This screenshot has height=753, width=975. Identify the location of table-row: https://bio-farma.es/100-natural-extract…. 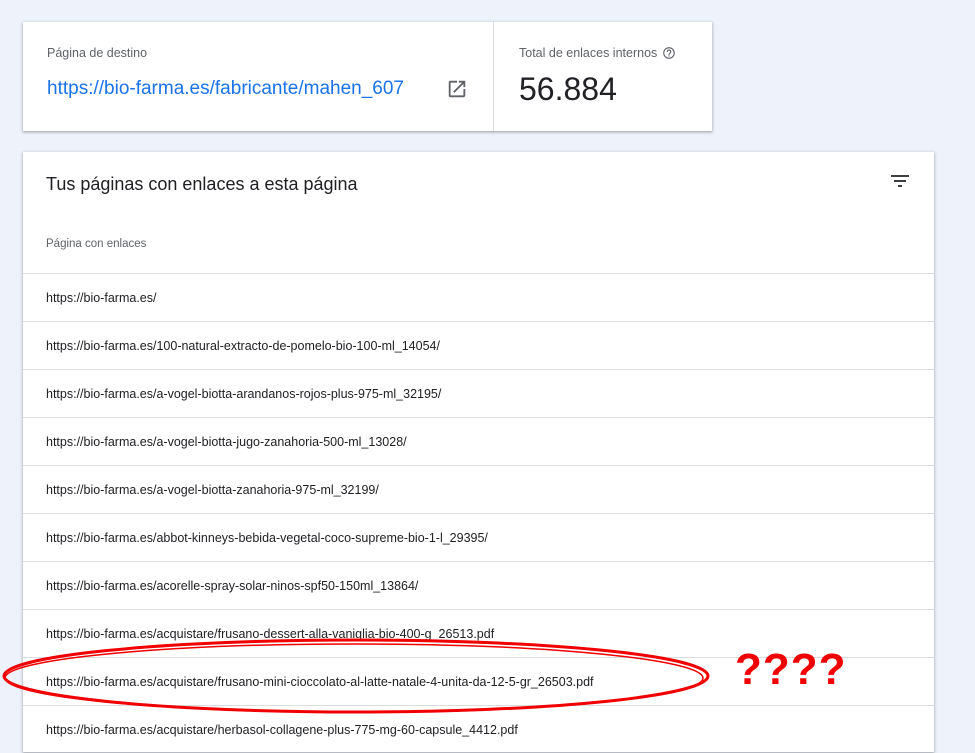
(478, 345).